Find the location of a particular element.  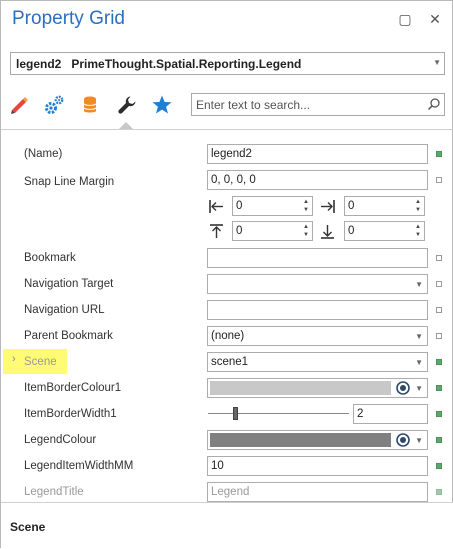

search-icon is located at coordinates (434, 104).